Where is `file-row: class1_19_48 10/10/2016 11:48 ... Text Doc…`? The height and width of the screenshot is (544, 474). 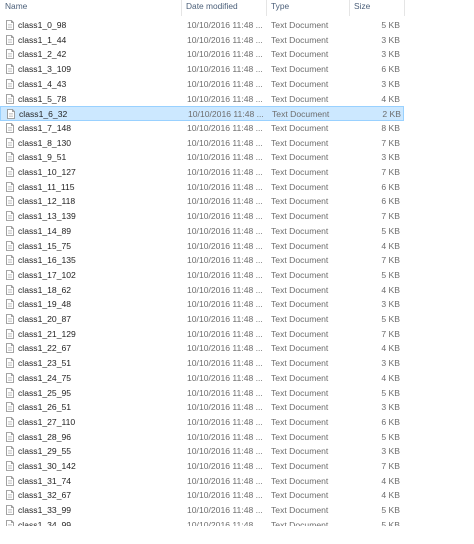
file-row: class1_19_48 10/10/2016 11:48 ... Text Doc… is located at coordinates (202, 304).